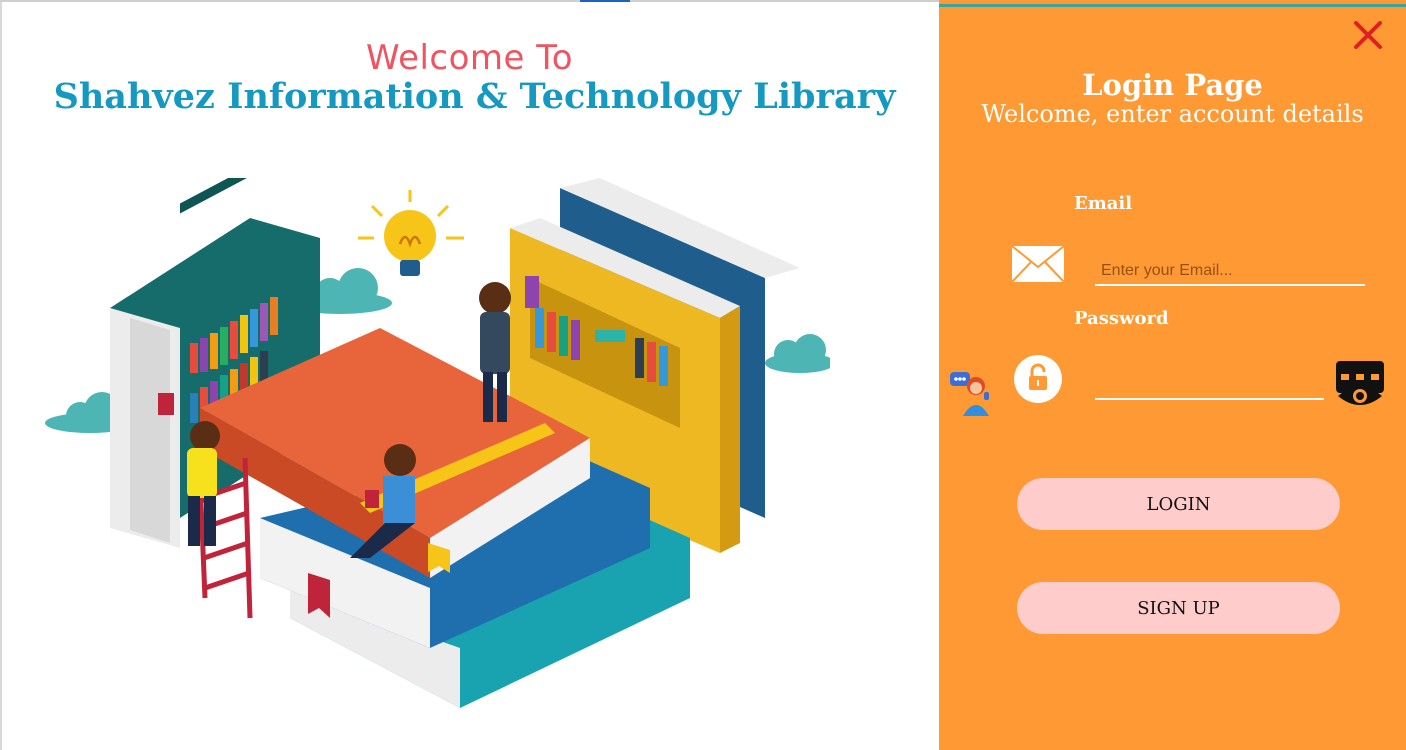 This screenshot has height=750, width=1406. What do you see at coordinates (1103, 203) in the screenshot?
I see `email-label: Email` at bounding box center [1103, 203].